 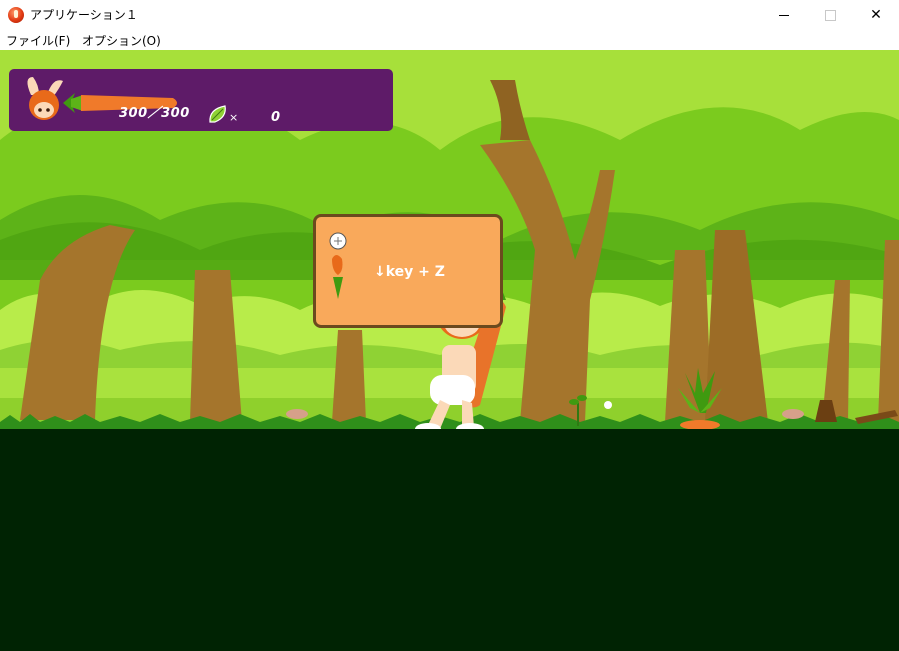 I want to click on health-value: 300／300, so click(x=154, y=113).